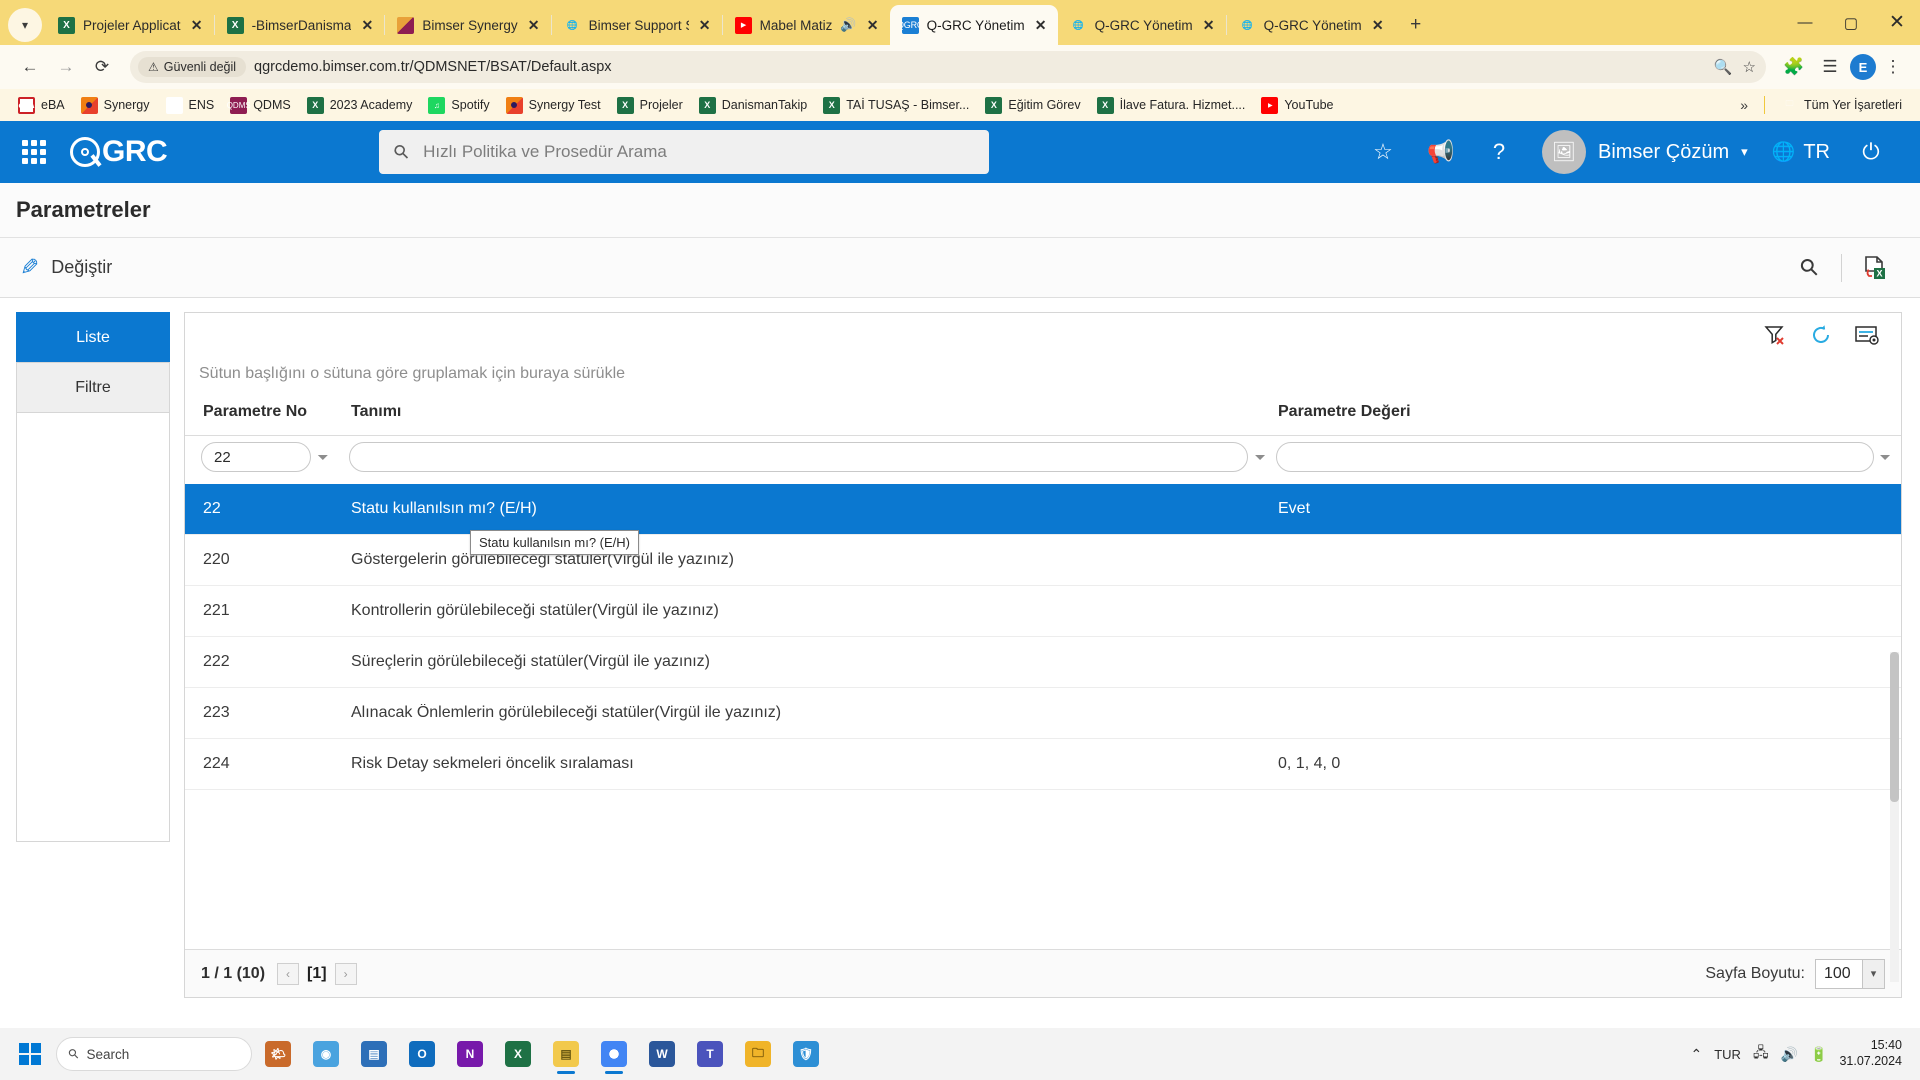  I want to click on forward-icon: →, so click(66, 67).